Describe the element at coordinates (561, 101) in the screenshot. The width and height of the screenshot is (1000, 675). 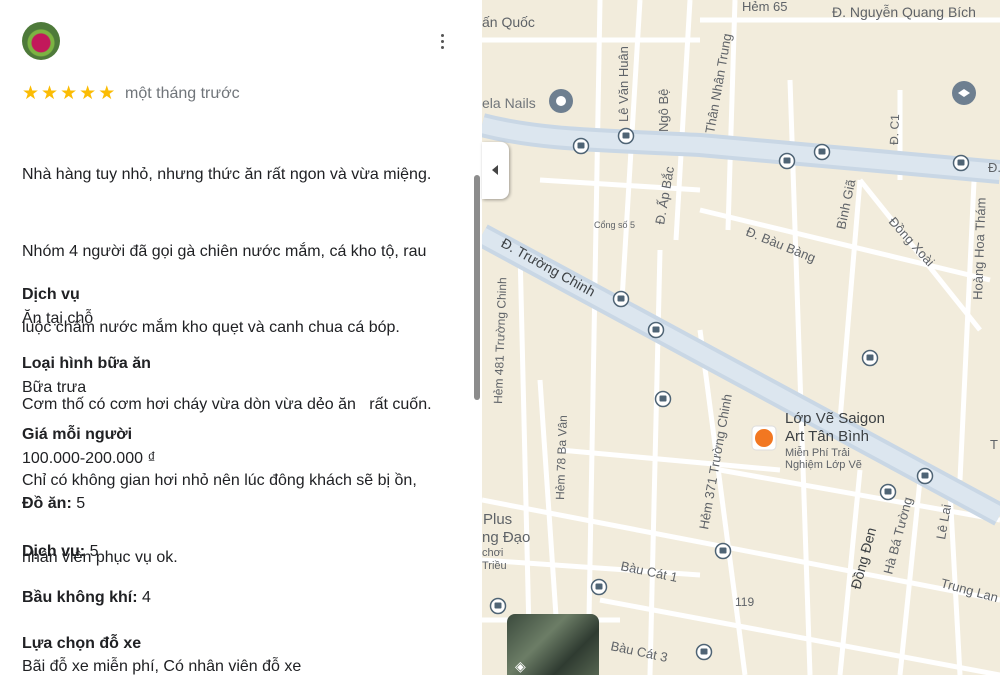
I see `nail-salon-pin-icon` at that location.